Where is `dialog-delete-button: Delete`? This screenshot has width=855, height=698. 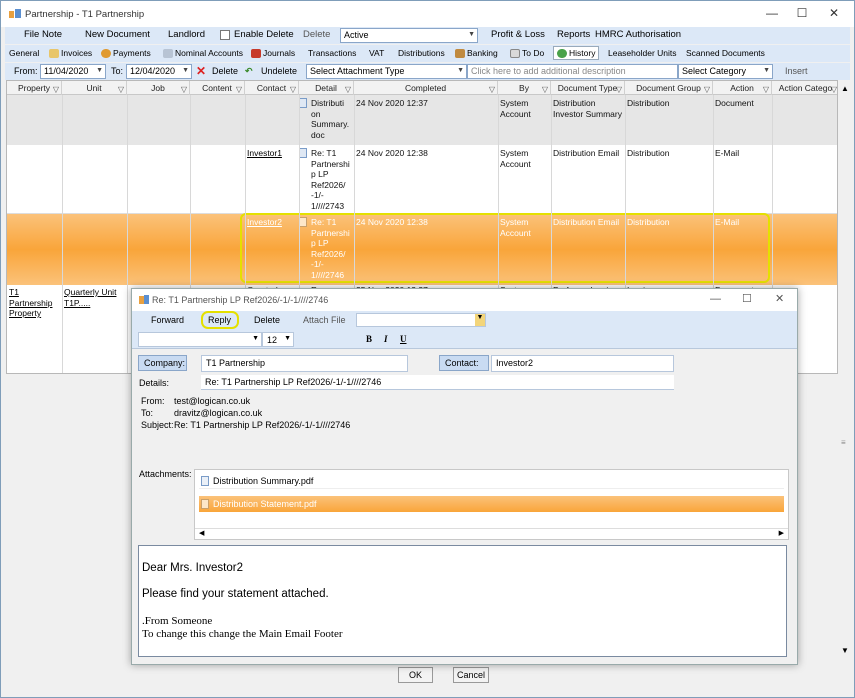 dialog-delete-button: Delete is located at coordinates (267, 320).